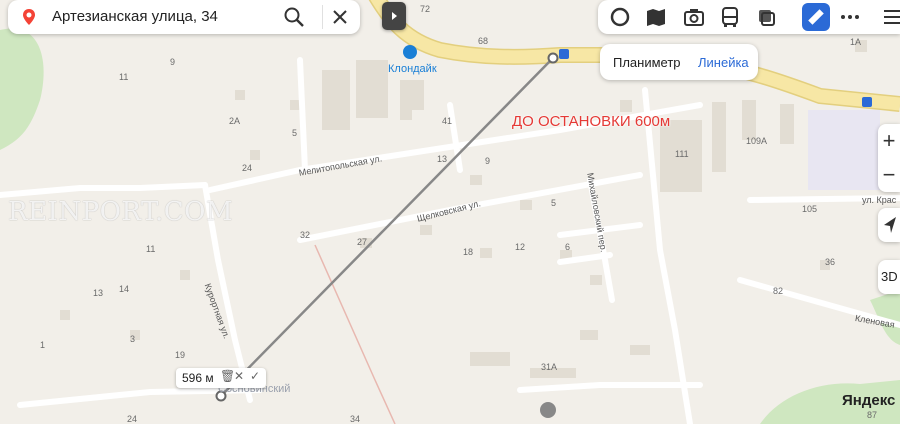 The image size is (900, 424). Describe the element at coordinates (548, 410) in the screenshot. I see `poi-pin-icon` at that location.